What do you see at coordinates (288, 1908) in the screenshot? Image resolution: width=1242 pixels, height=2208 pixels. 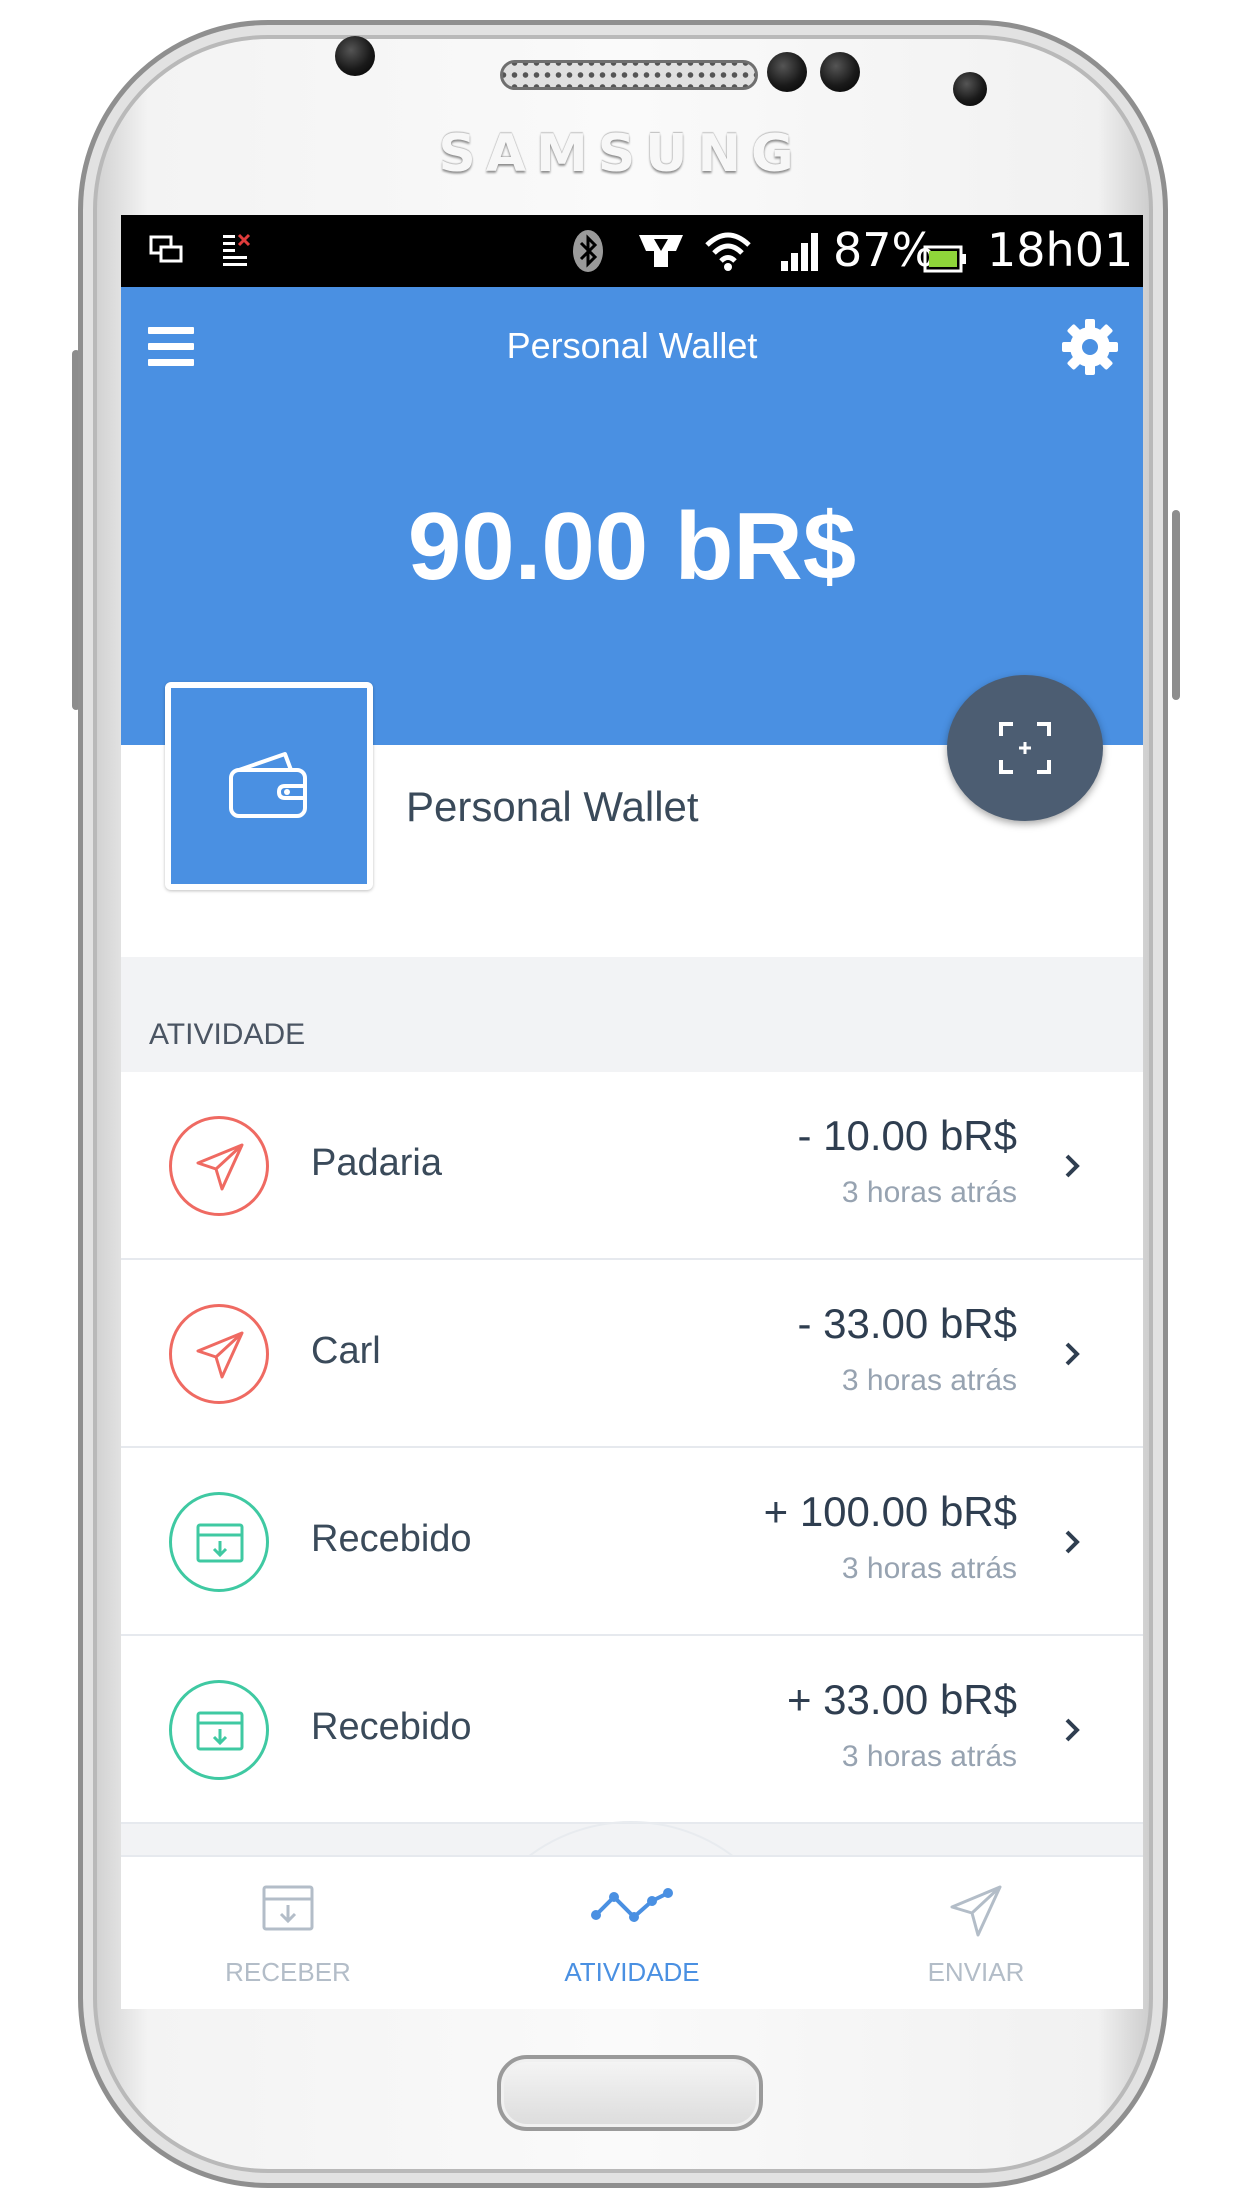 I see `receive-inbox-icon` at bounding box center [288, 1908].